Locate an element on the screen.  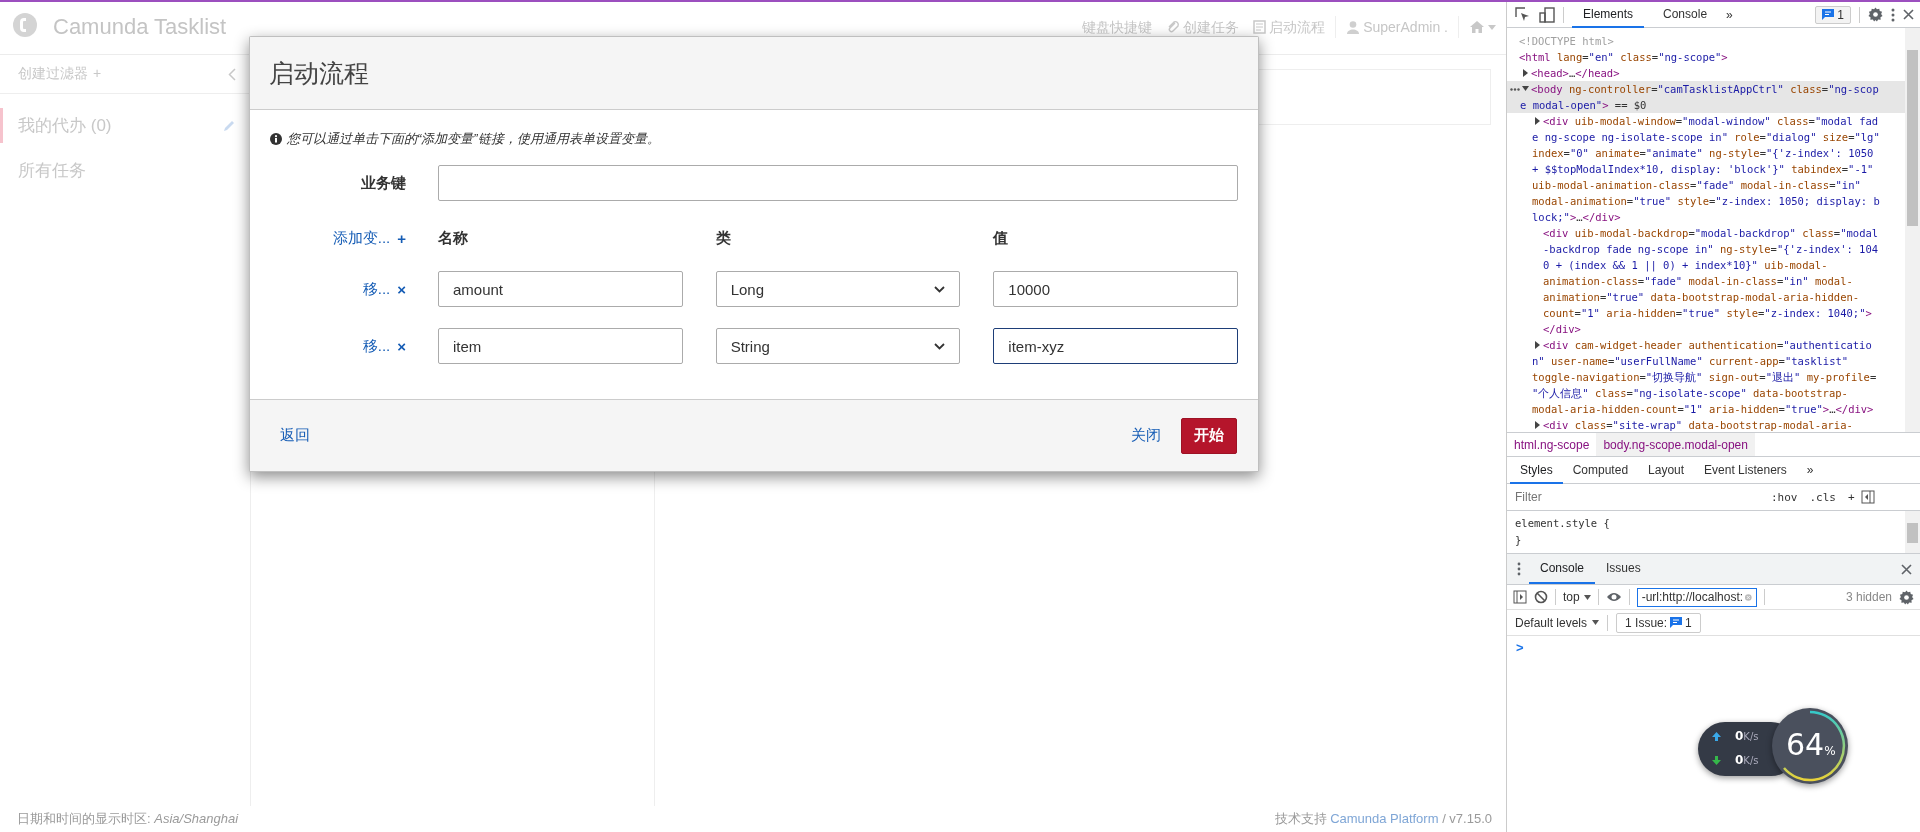
gauge-unit: % is located at coordinates (1830, 751).